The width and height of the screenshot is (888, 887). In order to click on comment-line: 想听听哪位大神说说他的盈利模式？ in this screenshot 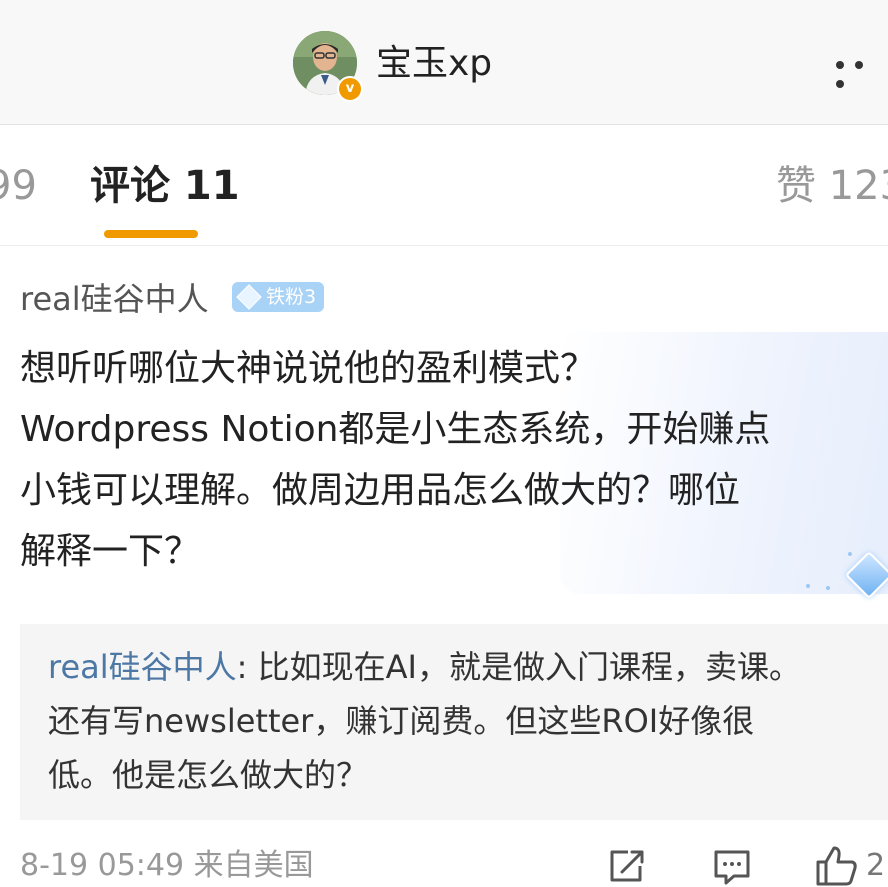, I will do `click(308, 368)`.